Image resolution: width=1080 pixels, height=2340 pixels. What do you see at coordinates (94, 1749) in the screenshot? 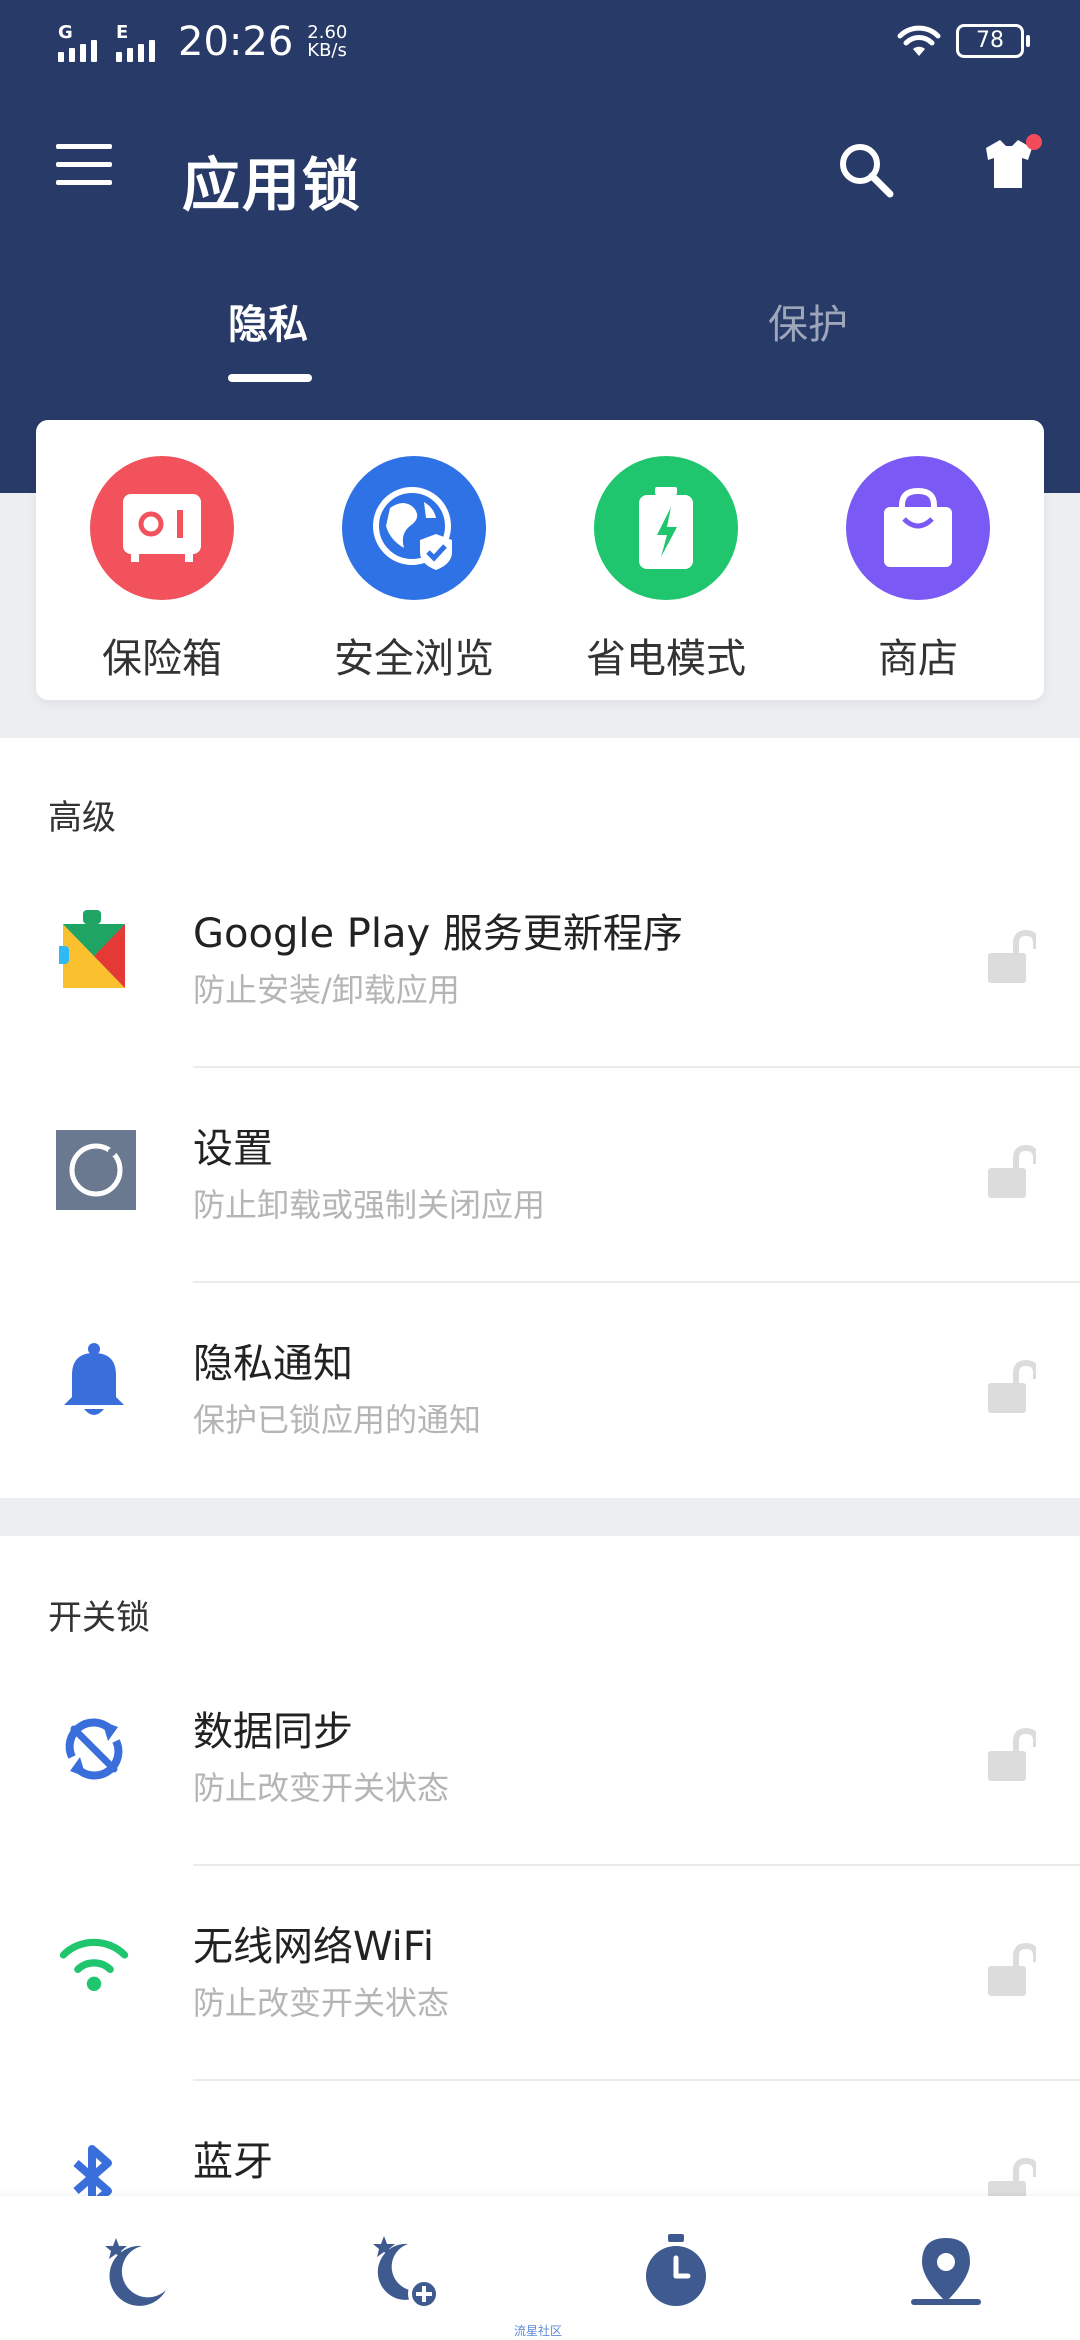
I see `sync-icon` at bounding box center [94, 1749].